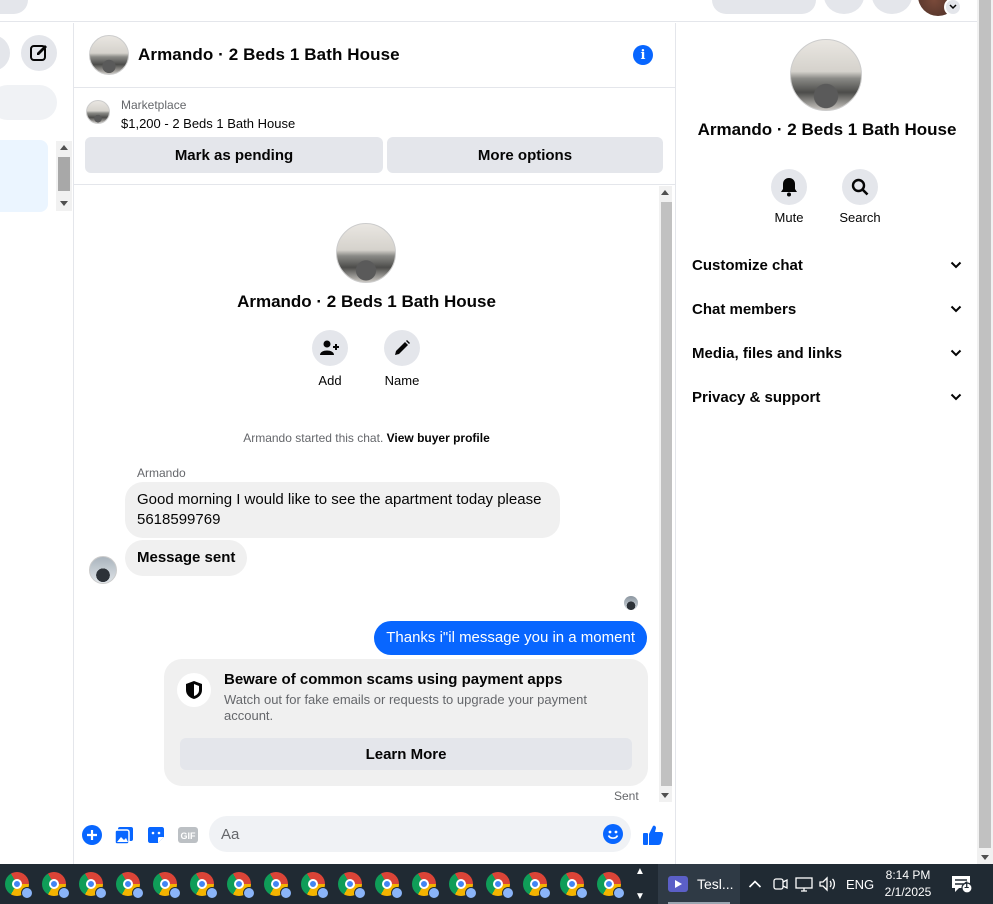 The image size is (993, 904). What do you see at coordinates (653, 835) in the screenshot?
I see `like-thumbs-up-icon` at bounding box center [653, 835].